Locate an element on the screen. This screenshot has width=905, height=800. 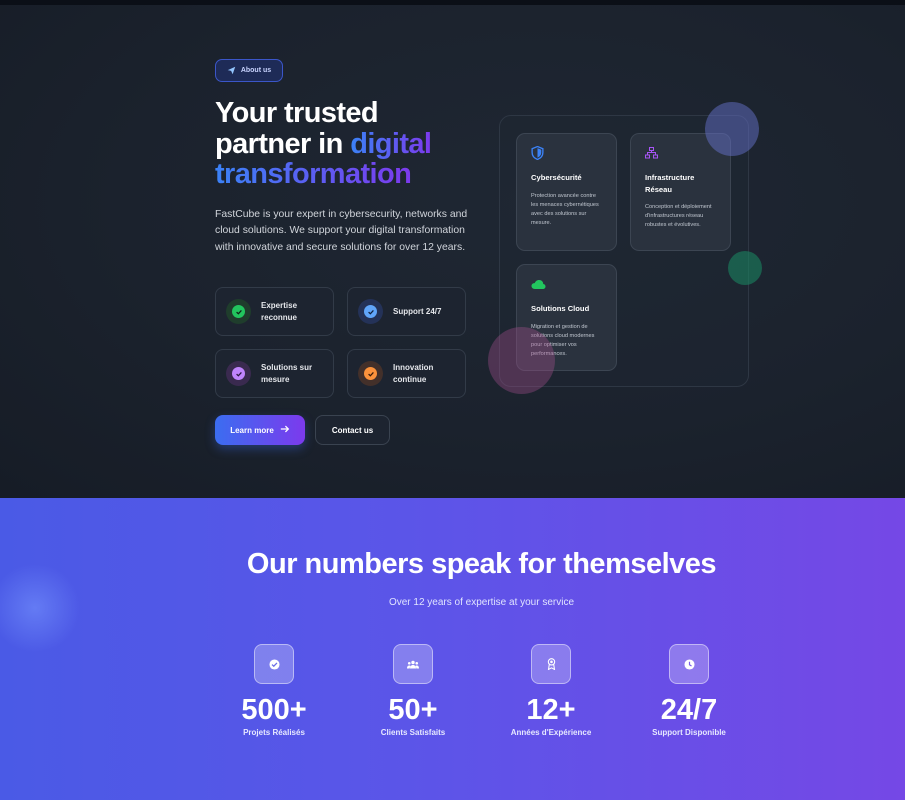
decorative-bubble-green is located at coordinates (745, 268).